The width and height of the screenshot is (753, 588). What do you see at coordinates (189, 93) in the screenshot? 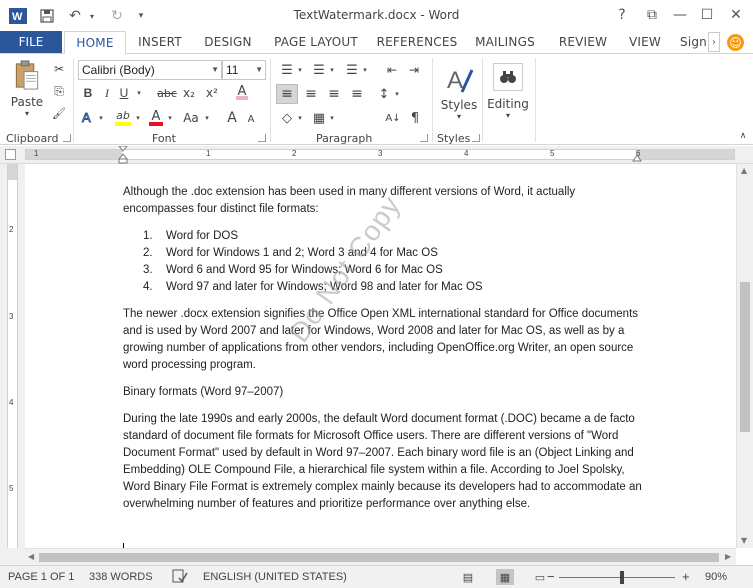
I see `subscript-button: x₂` at bounding box center [189, 93].